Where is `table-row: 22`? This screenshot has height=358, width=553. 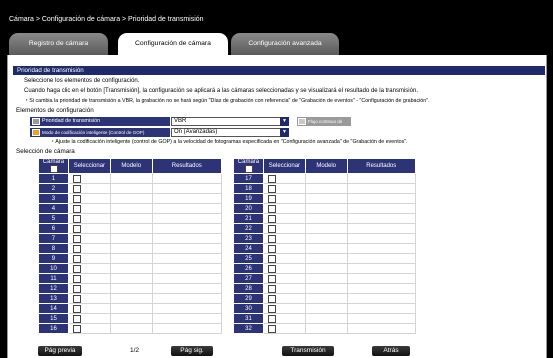
table-row: 22 is located at coordinates (325, 228).